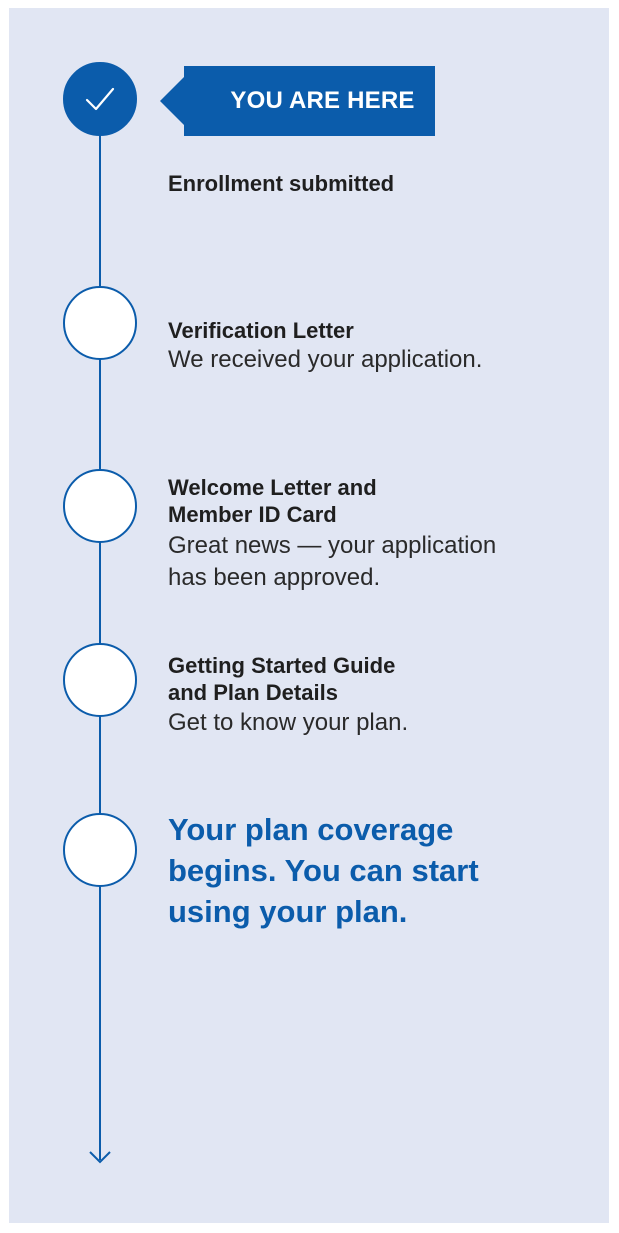  What do you see at coordinates (100, 630) in the screenshot?
I see `timeline-line` at bounding box center [100, 630].